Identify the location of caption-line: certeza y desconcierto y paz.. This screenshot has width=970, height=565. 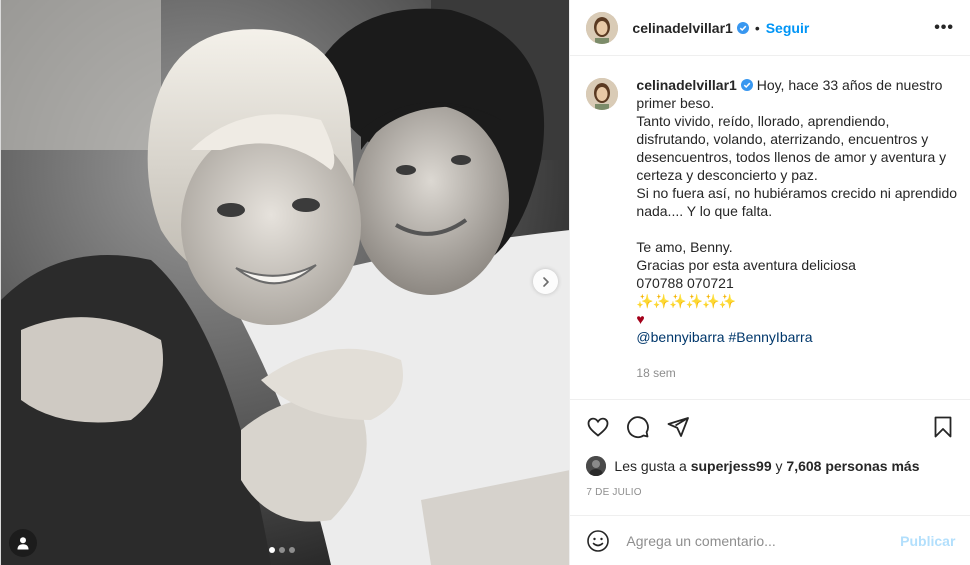
(727, 175).